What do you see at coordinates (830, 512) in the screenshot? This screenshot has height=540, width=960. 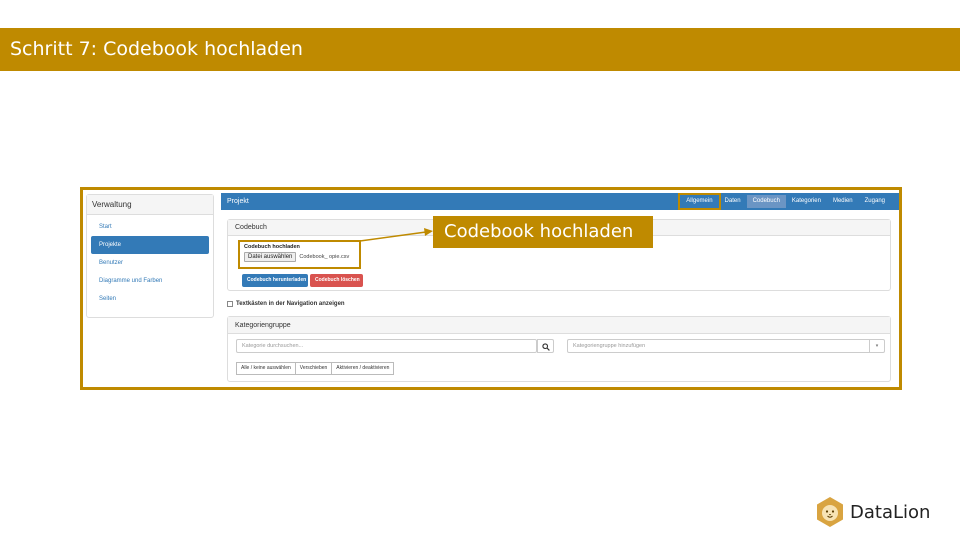 I see `lion-icon` at bounding box center [830, 512].